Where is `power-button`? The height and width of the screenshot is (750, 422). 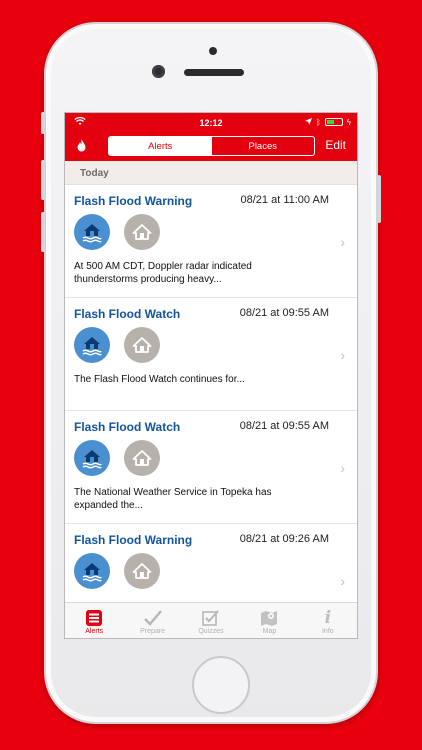
power-button is located at coordinates (379, 199).